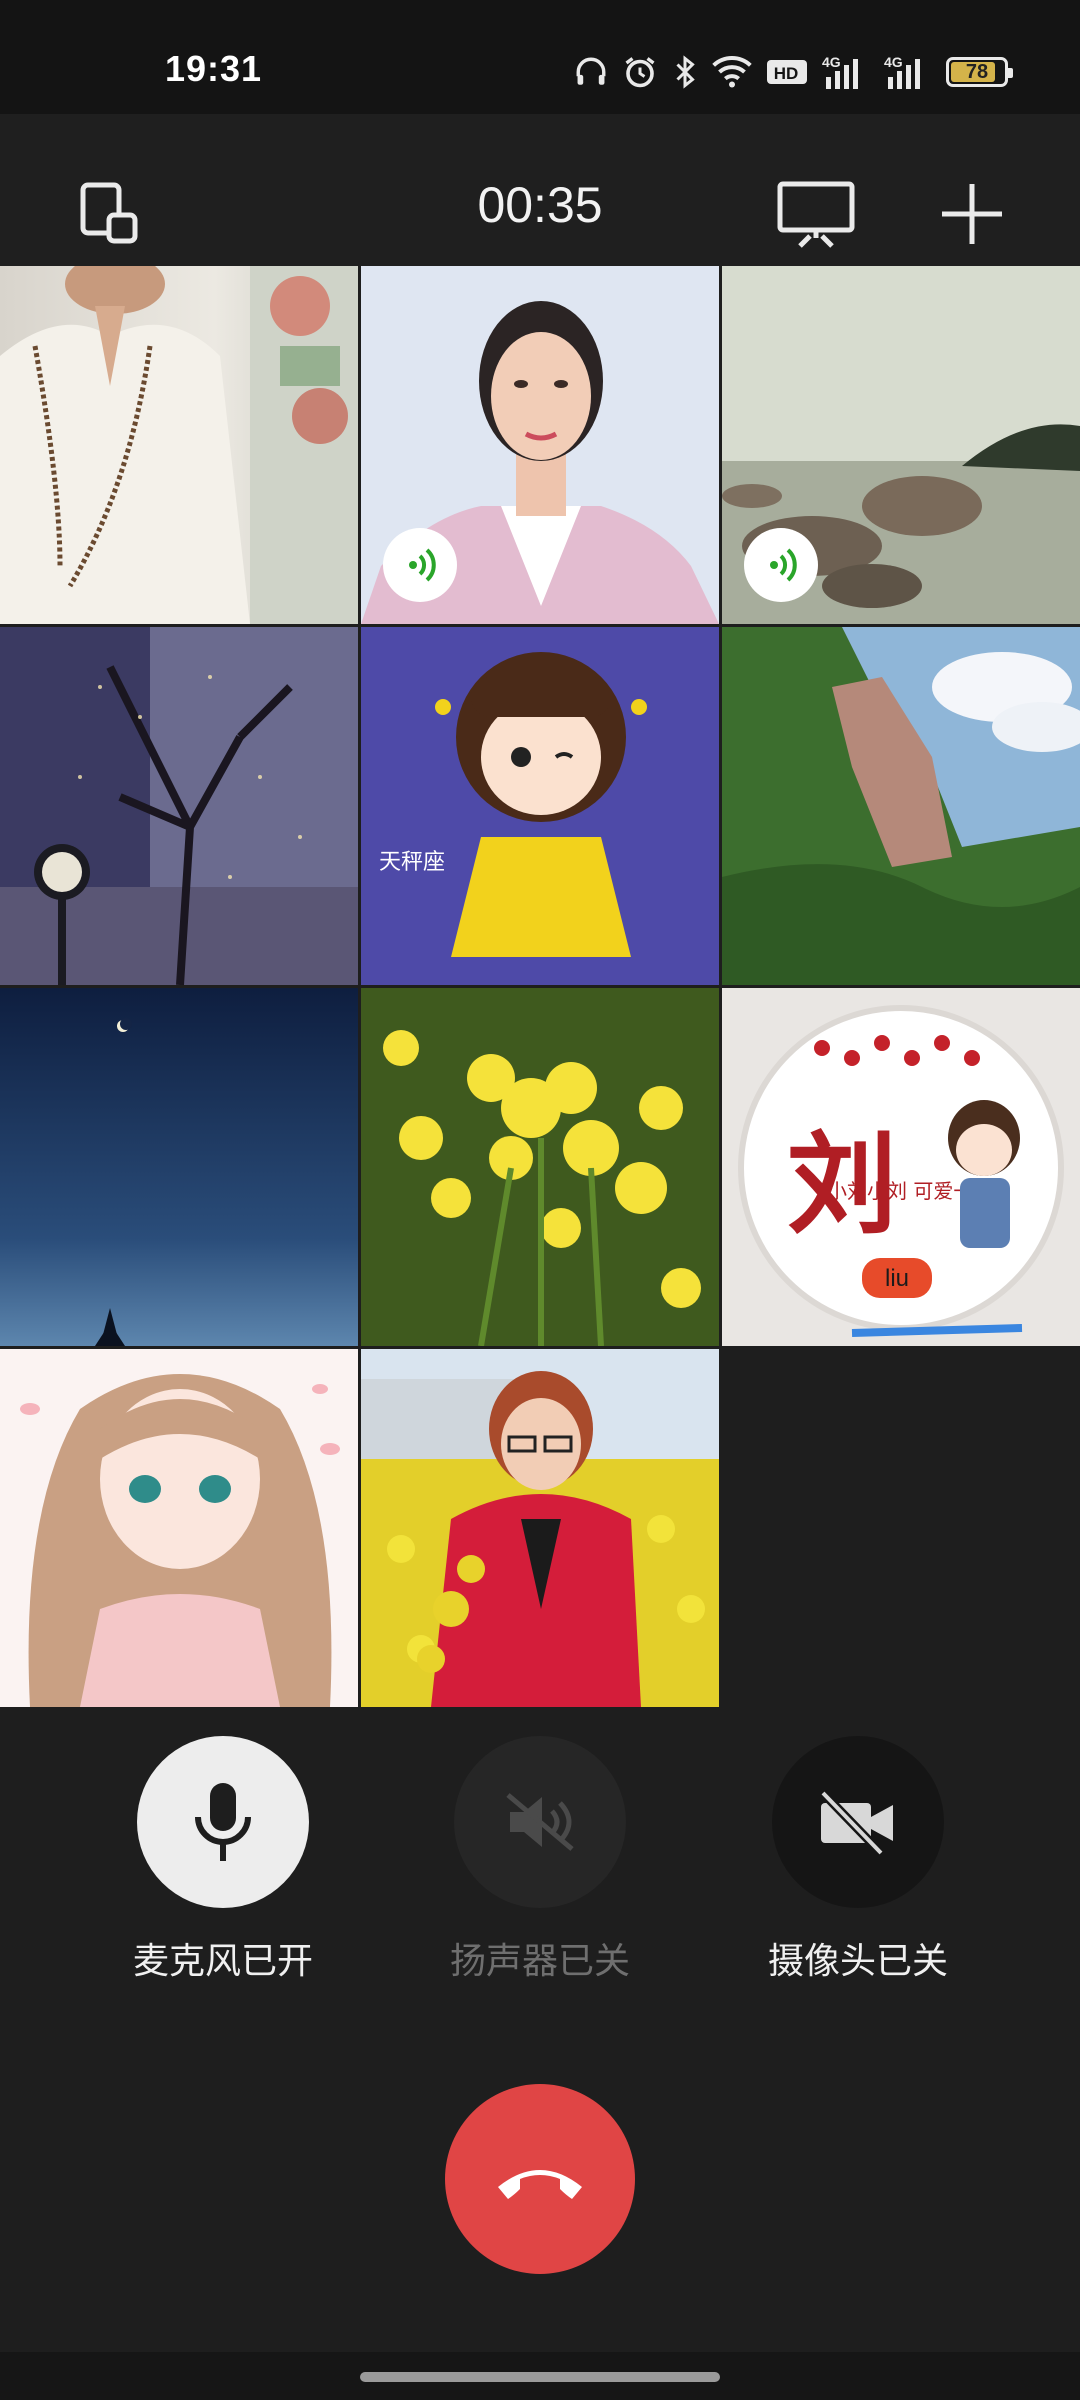 Image resolution: width=1080 pixels, height=2400 pixels. I want to click on speaker-toggle-button, so click(540, 1822).